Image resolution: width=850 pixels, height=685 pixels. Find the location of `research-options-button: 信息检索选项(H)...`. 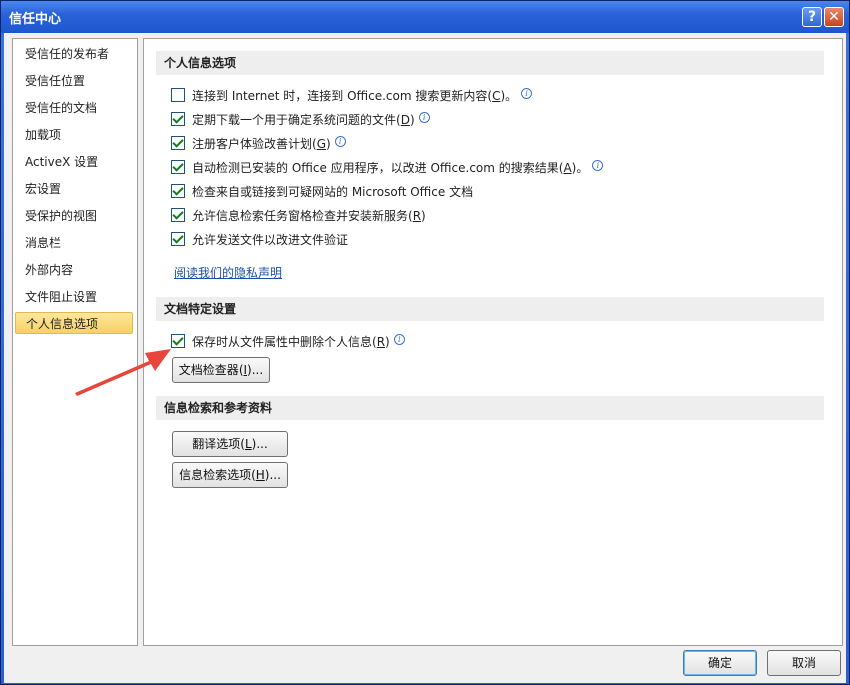

research-options-button: 信息检索选项(H)... is located at coordinates (230, 475).